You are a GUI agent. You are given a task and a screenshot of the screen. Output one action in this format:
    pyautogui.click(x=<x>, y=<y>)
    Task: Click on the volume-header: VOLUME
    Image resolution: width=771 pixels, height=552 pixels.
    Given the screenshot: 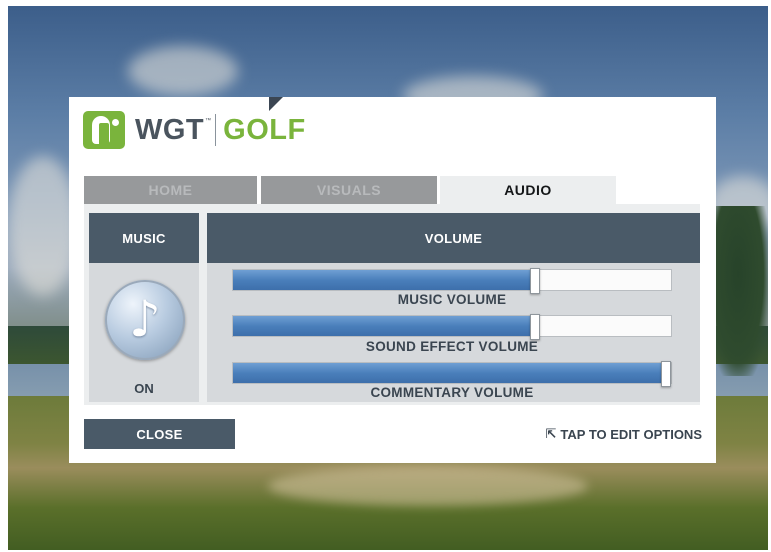 What is the action you would take?
    pyautogui.click(x=453, y=238)
    